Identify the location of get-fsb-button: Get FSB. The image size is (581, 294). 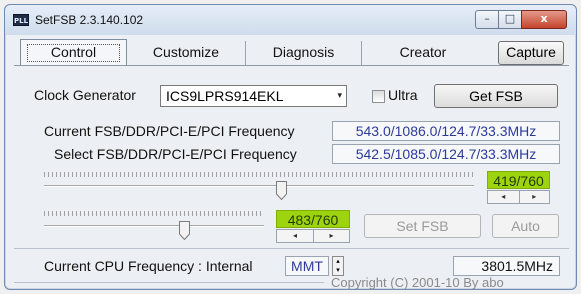
(496, 96).